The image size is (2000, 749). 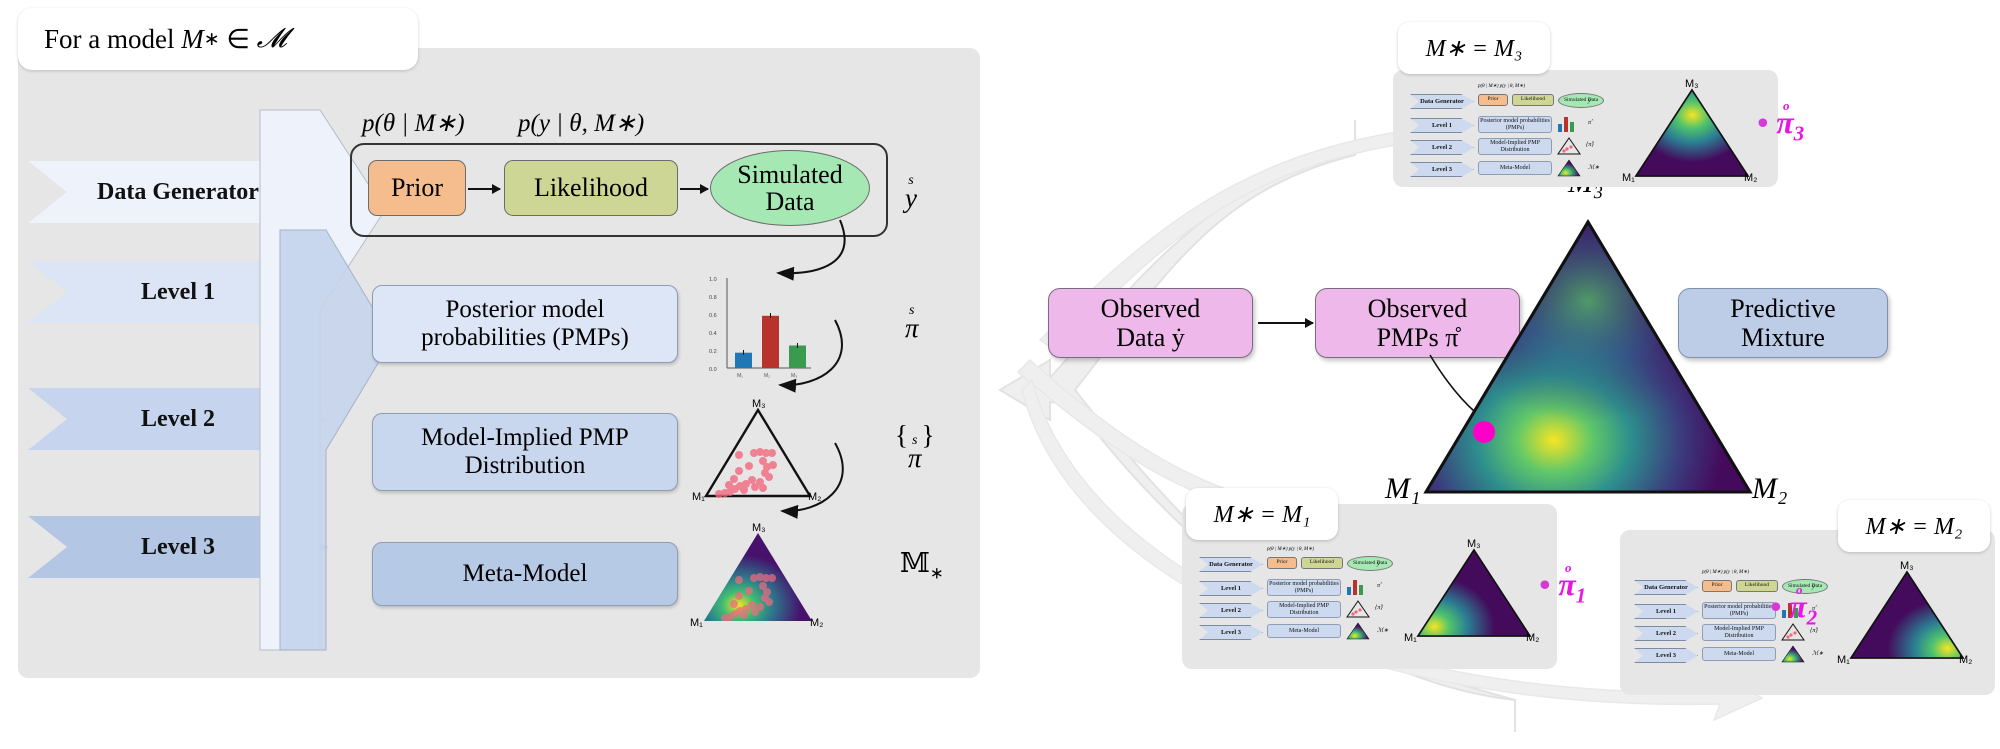 What do you see at coordinates (413, 123) in the screenshot?
I see `prior-math-label: p(θ | M∗)` at bounding box center [413, 123].